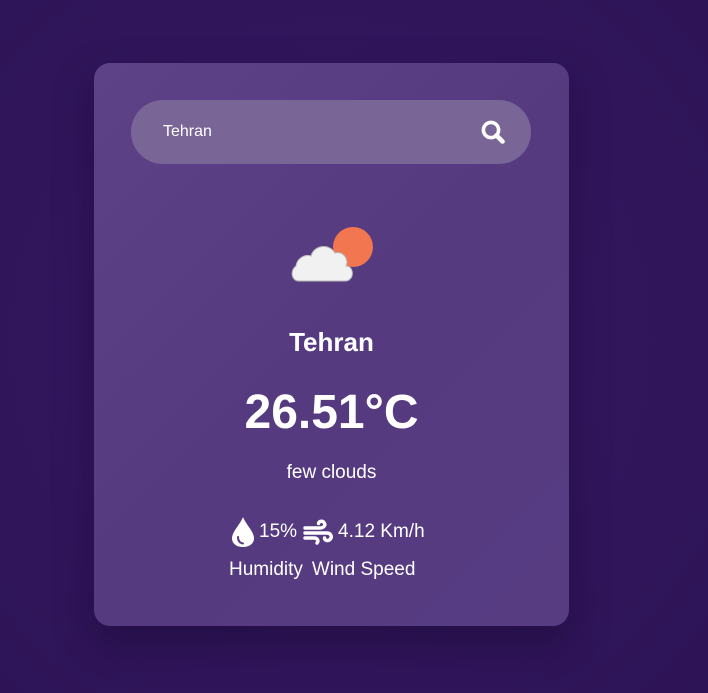 Image resolution: width=708 pixels, height=693 pixels. What do you see at coordinates (334, 255) in the screenshot?
I see `few-clouds-icon` at bounding box center [334, 255].